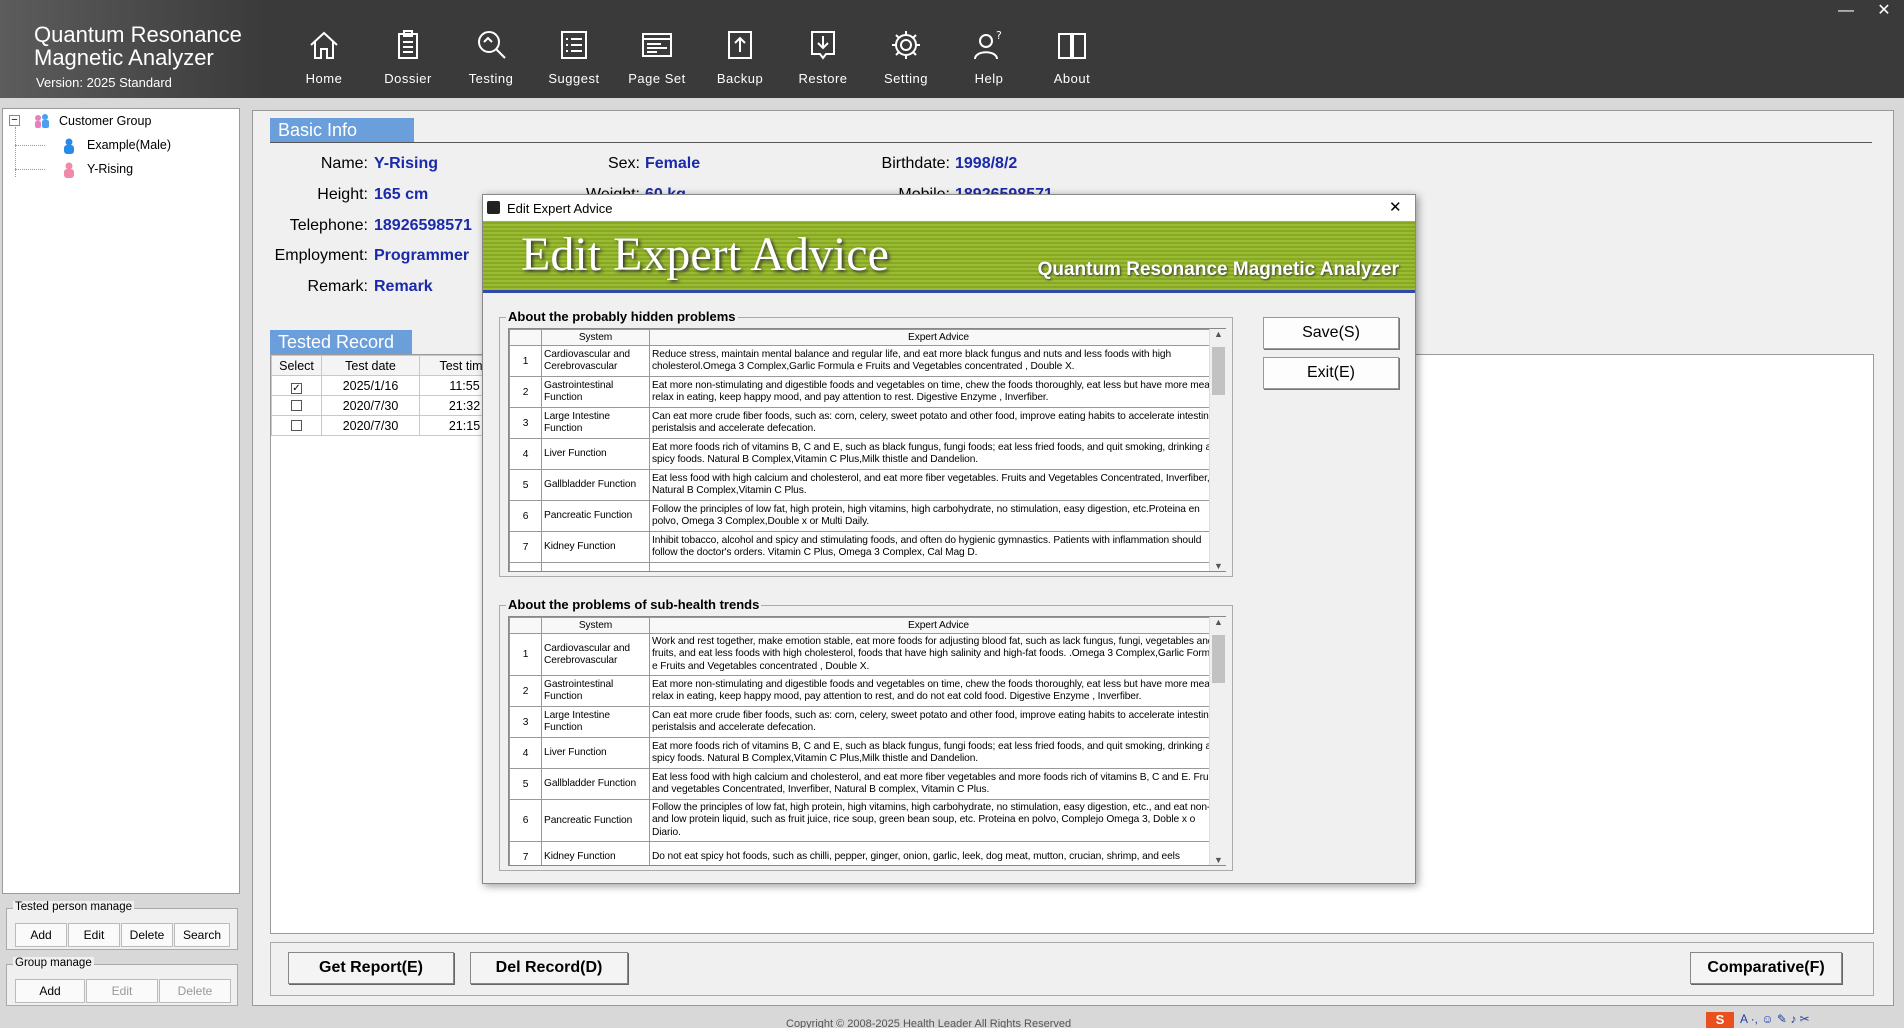  What do you see at coordinates (1884, 12) in the screenshot?
I see `close-button: ✕` at bounding box center [1884, 12].